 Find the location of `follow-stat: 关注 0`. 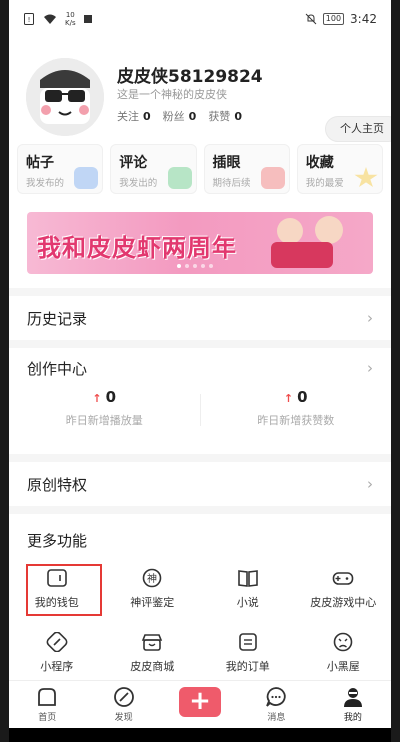

follow-stat: 关注 0 is located at coordinates (134, 116).